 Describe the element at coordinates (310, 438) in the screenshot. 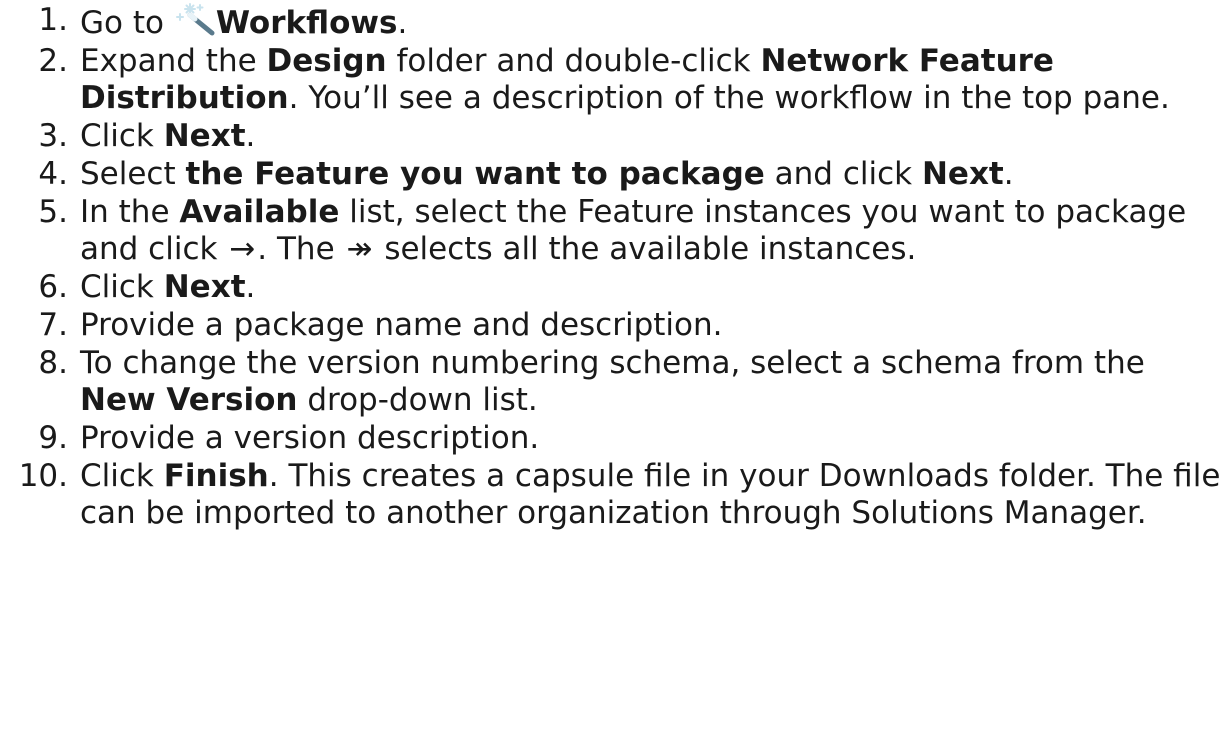

I see `step-text: Provide a version description.` at that location.